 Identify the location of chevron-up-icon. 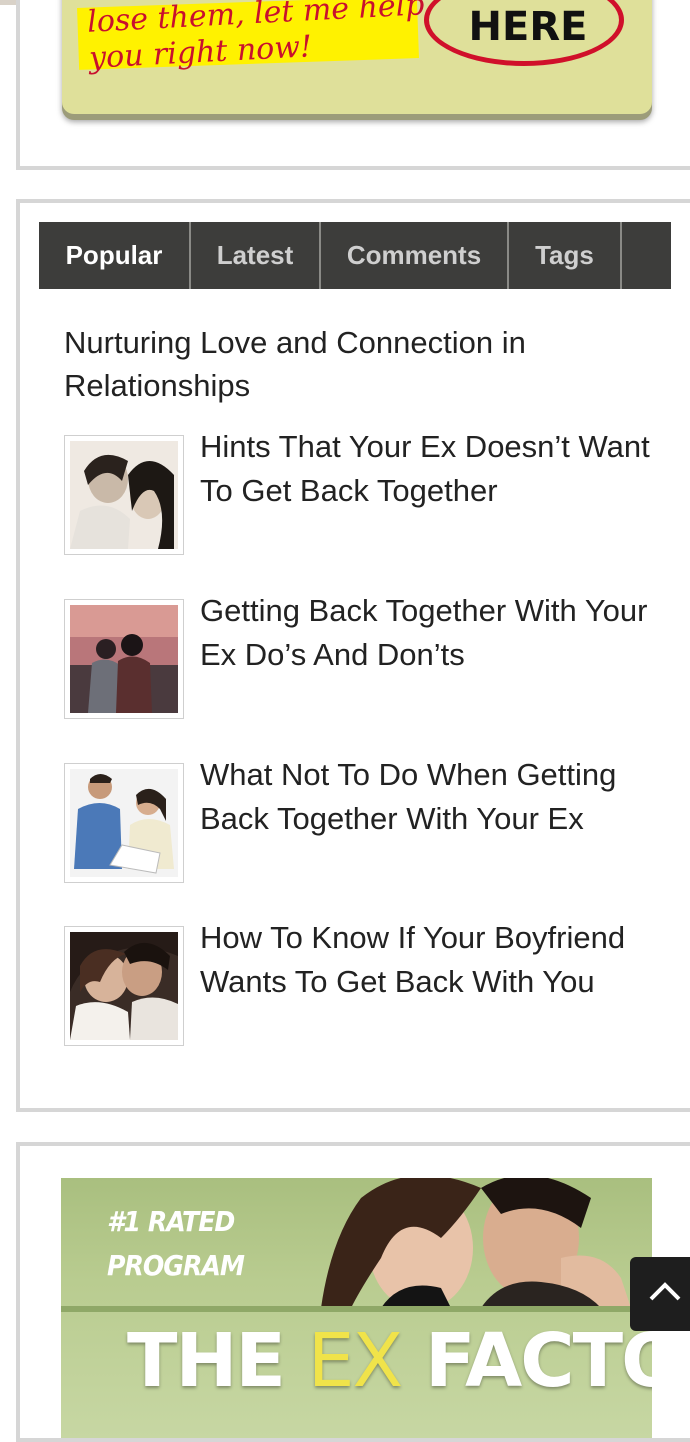
(665, 1291).